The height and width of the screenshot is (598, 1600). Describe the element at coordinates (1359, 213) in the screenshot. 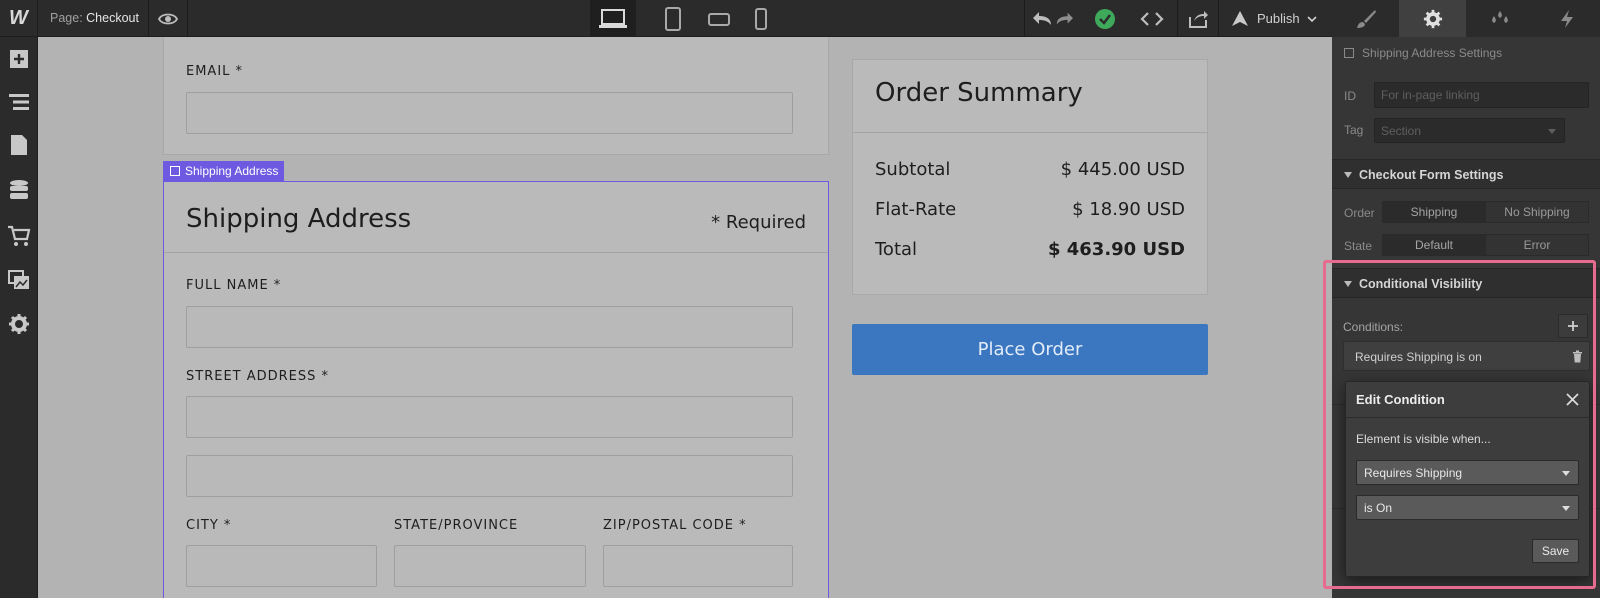

I see `order-label: Order` at that location.